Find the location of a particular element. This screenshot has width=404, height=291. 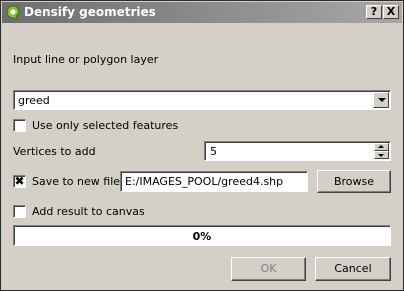

progress-bar: 0% is located at coordinates (202, 235).